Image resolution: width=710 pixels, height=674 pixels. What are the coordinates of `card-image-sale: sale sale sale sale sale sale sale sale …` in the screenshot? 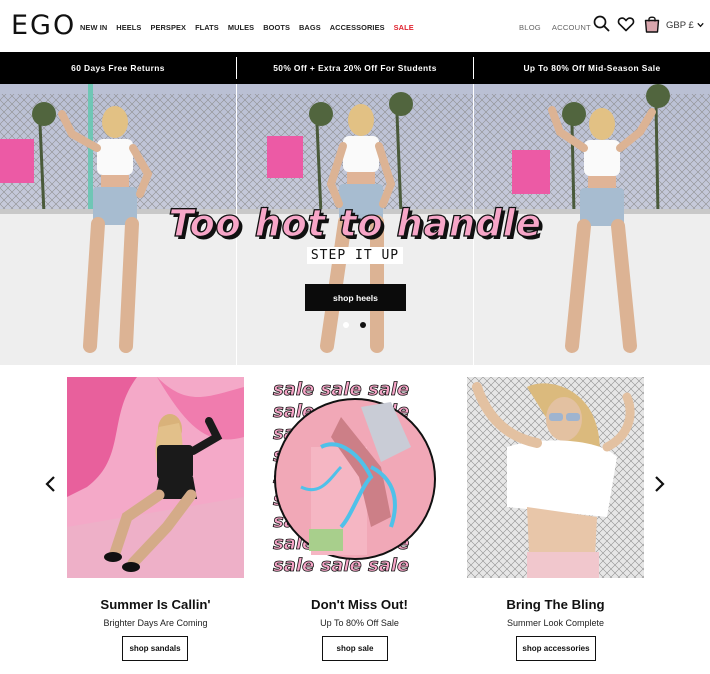 It's located at (359, 477).